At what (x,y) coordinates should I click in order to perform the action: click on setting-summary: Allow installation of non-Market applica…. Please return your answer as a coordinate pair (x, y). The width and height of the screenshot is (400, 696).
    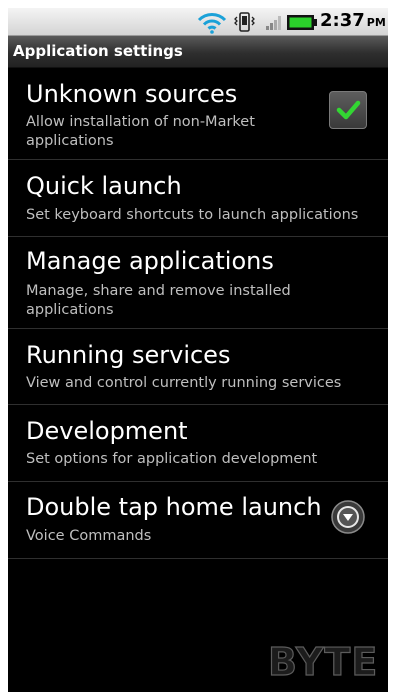
    Looking at the image, I should click on (140, 131).